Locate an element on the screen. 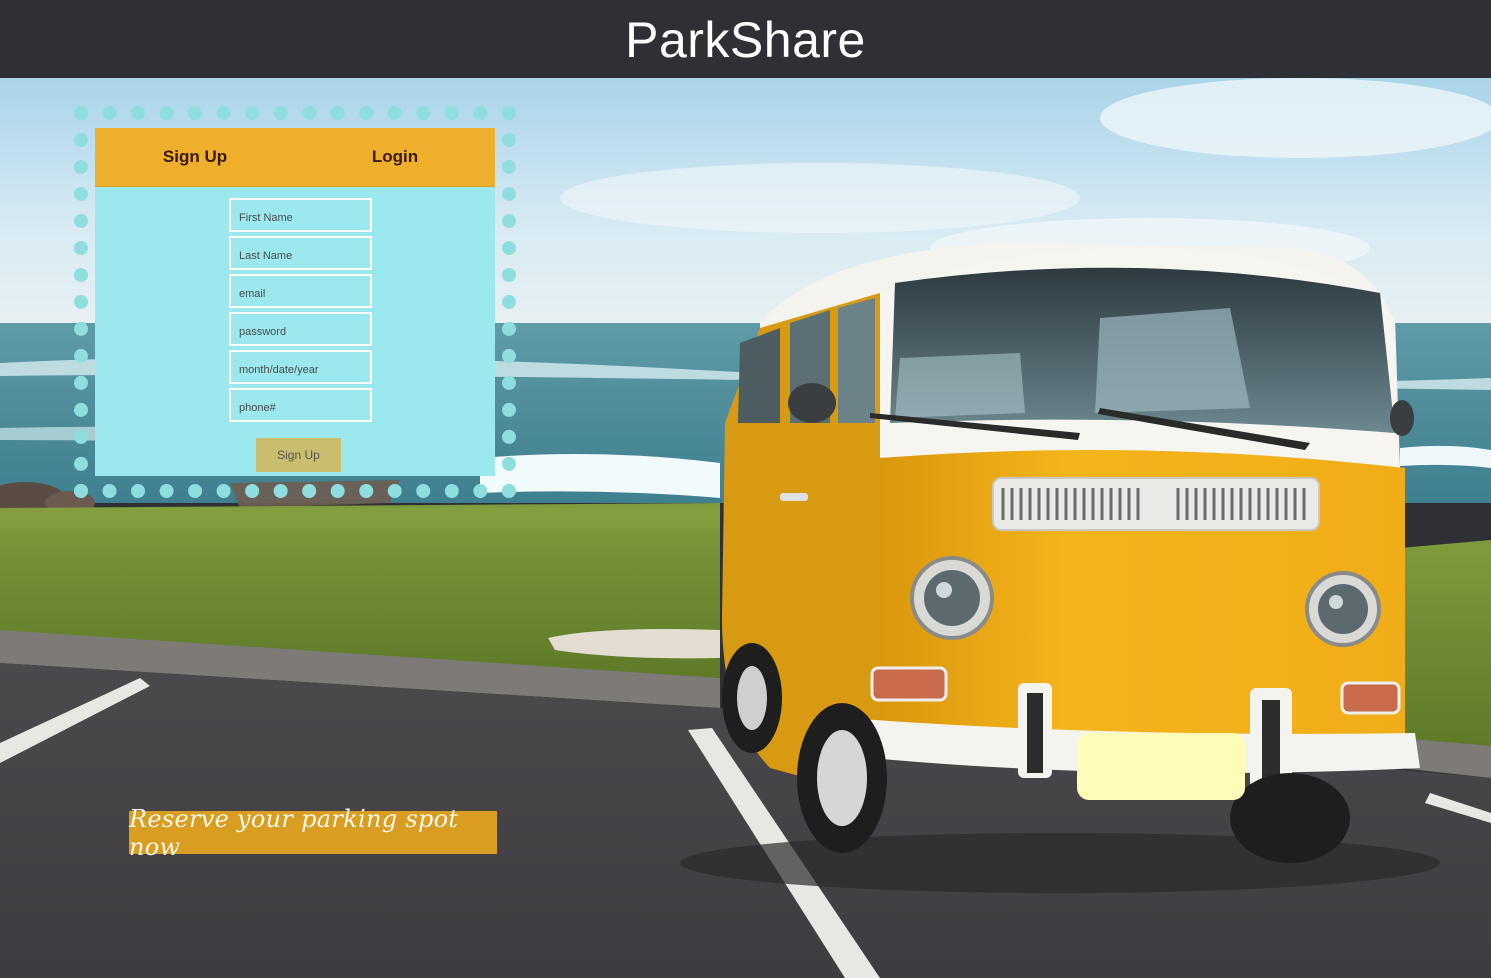  app-title: ParkShare is located at coordinates (745, 40).